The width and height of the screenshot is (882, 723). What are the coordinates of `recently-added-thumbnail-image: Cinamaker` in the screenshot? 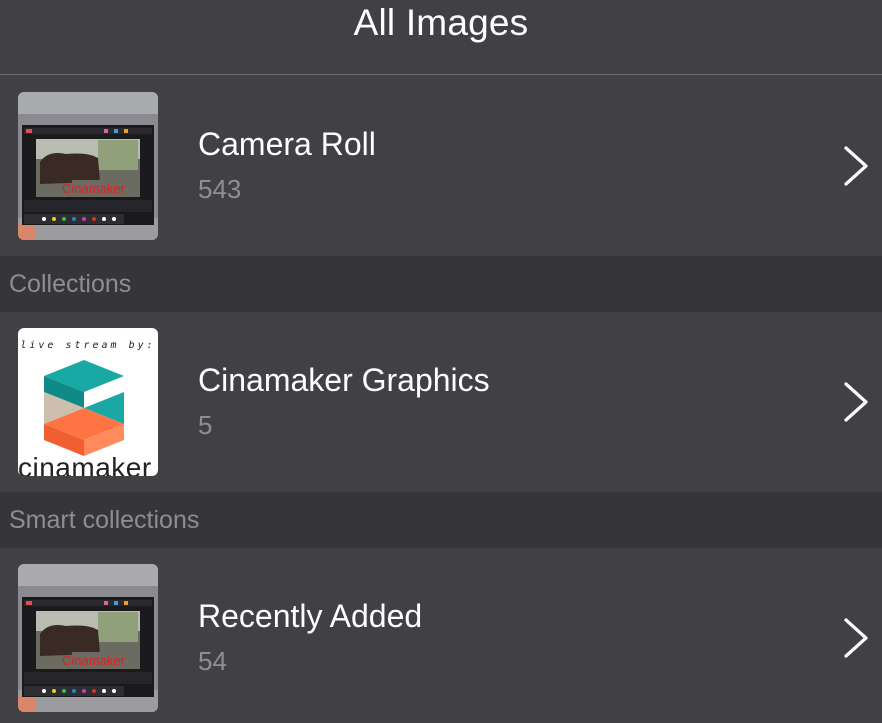 It's located at (88, 638).